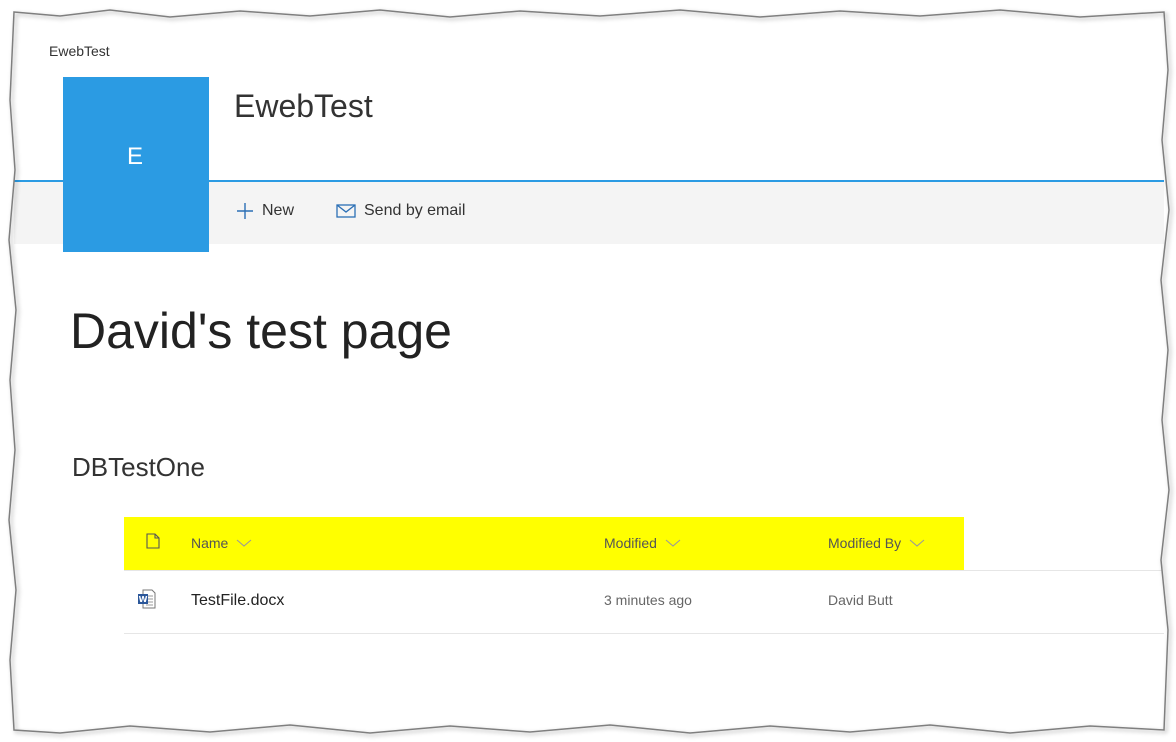 The width and height of the screenshot is (1176, 742). What do you see at coordinates (865, 543) in the screenshot?
I see `column-header-modified-by-label: Modified By` at bounding box center [865, 543].